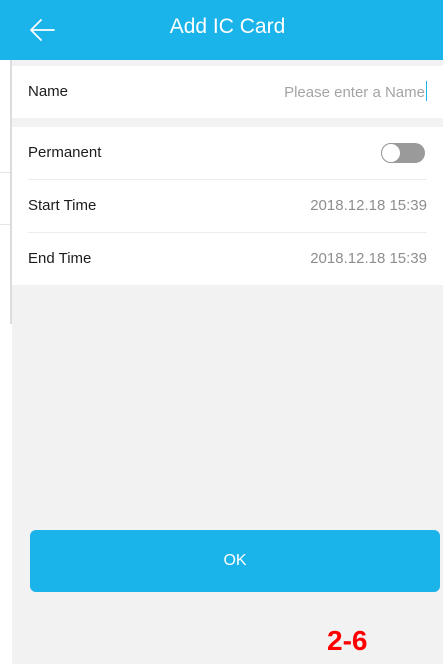  Describe the element at coordinates (48, 91) in the screenshot. I see `name-label: Name` at that location.